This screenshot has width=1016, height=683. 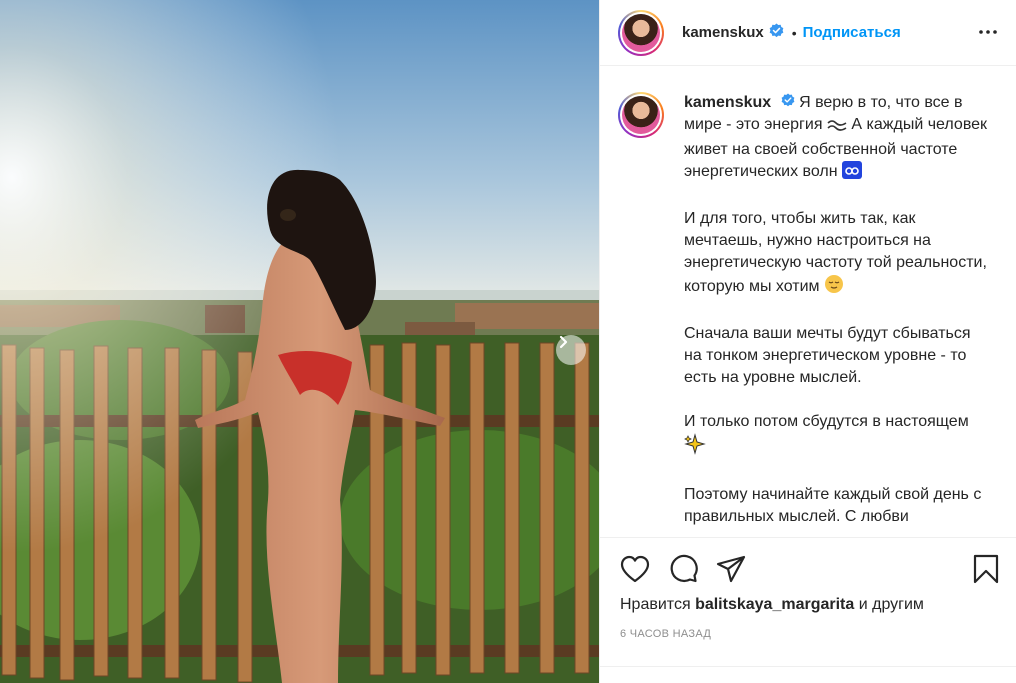 I want to click on caption-avatar-photo, so click(x=641, y=115).